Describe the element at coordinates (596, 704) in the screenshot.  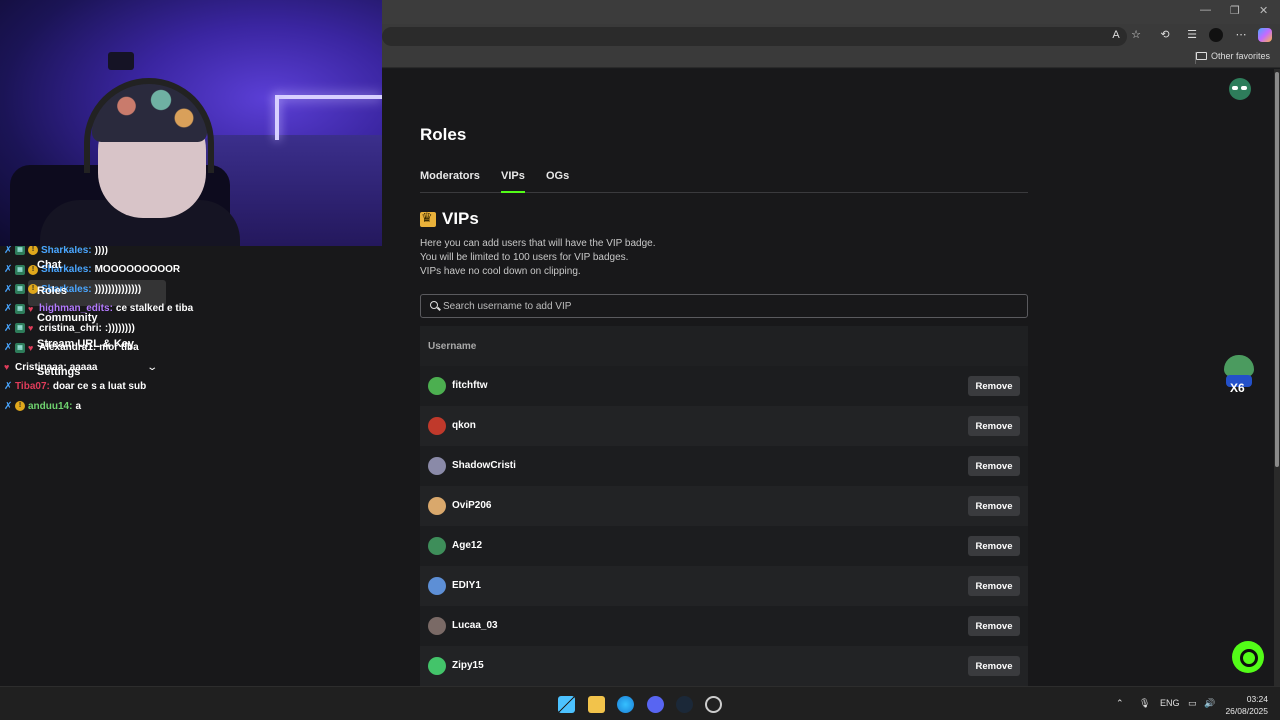
I see `file-explorer-icon` at that location.